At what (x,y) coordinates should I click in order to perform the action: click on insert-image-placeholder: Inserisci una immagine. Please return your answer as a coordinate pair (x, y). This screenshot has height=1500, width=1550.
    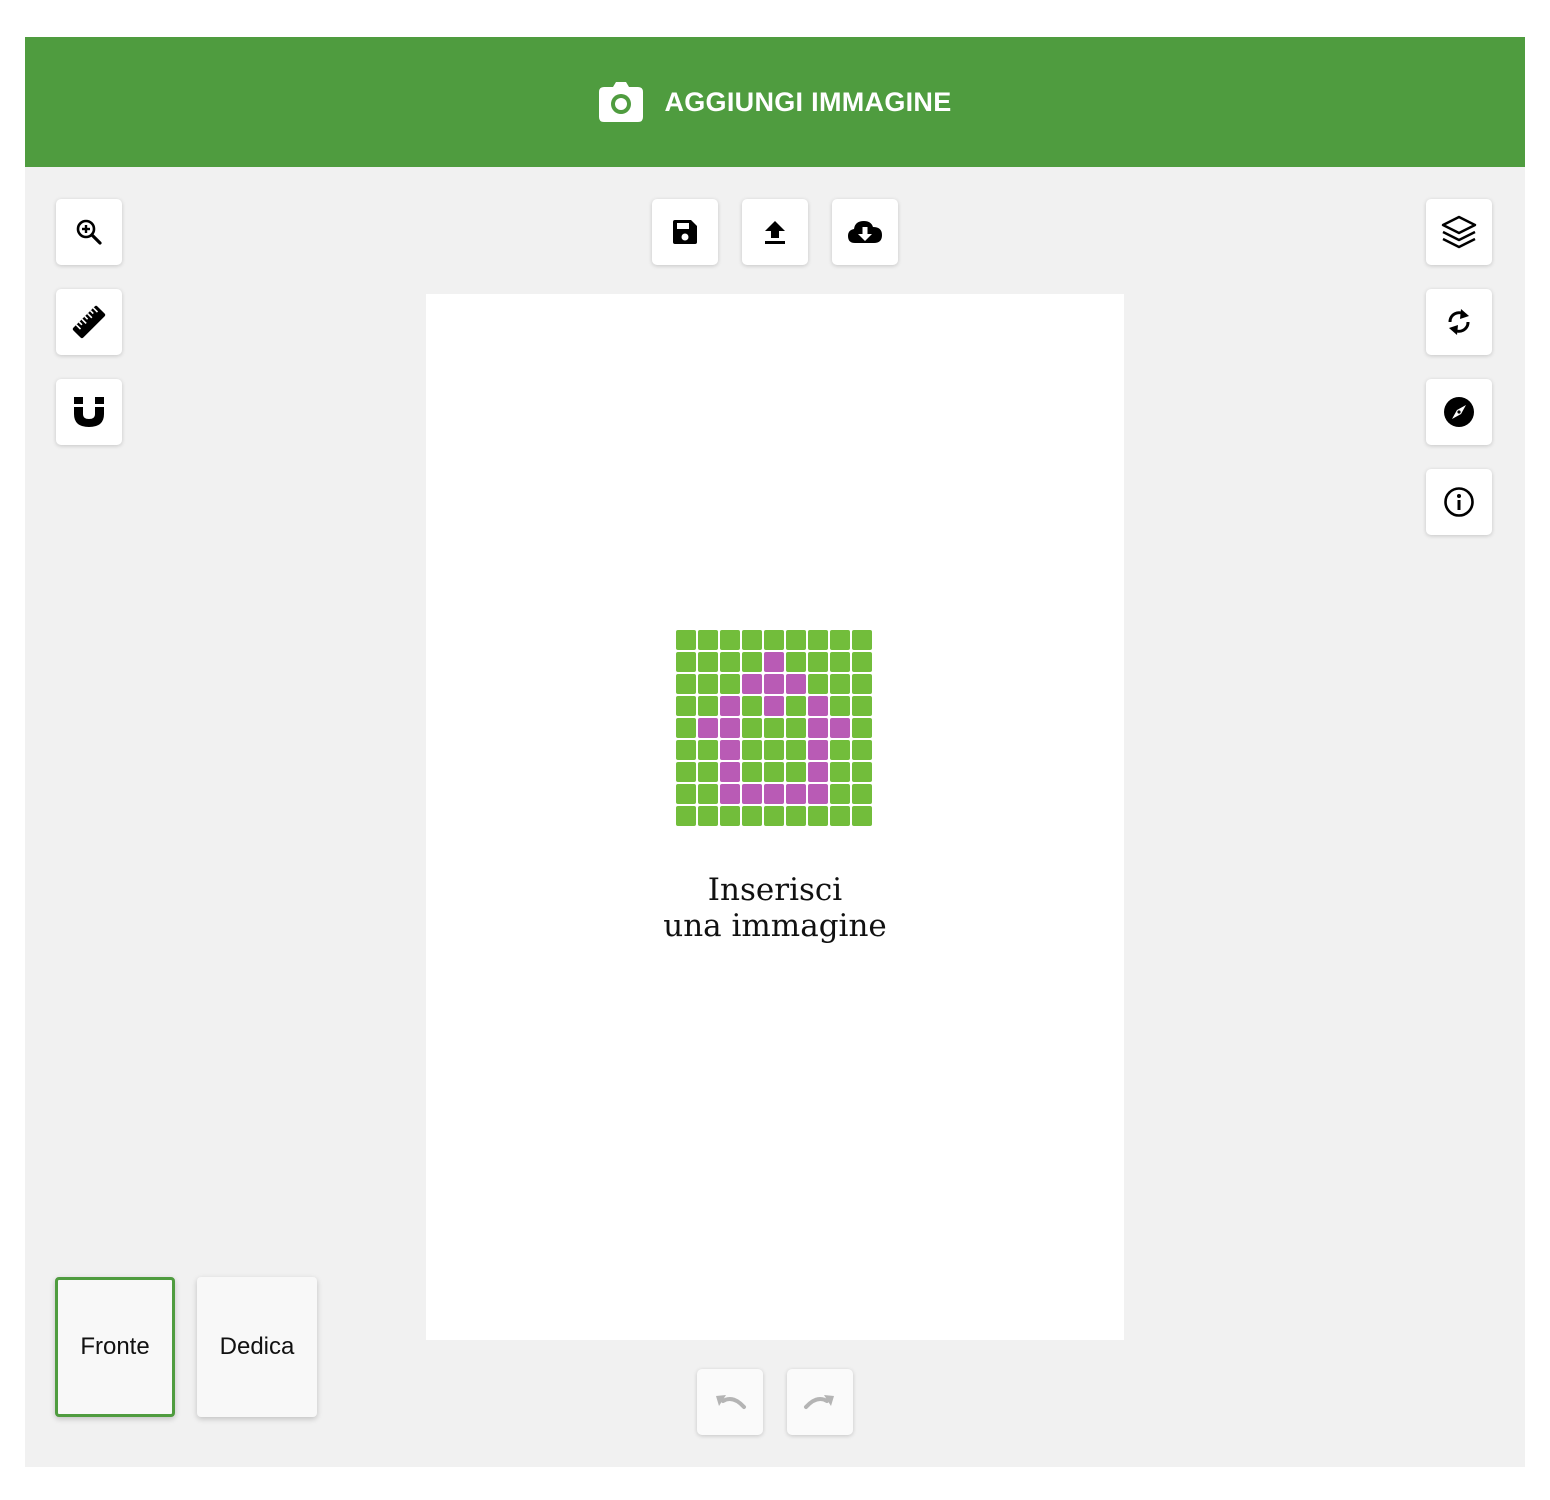
    Looking at the image, I should click on (775, 908).